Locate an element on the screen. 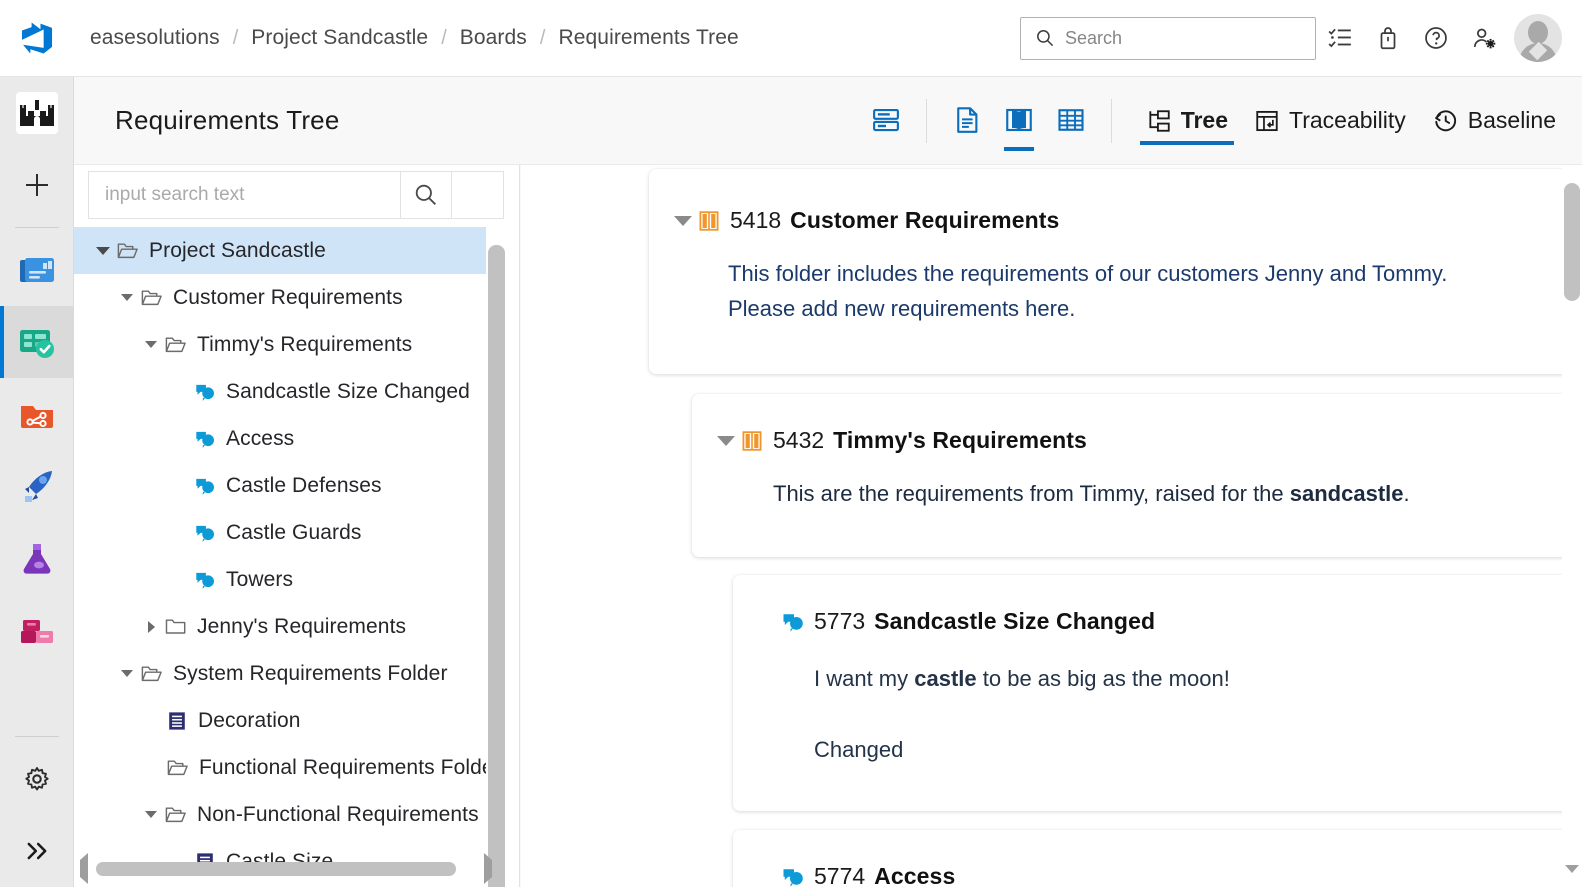  tree-node-label: System Requirements Folder is located at coordinates (310, 673).